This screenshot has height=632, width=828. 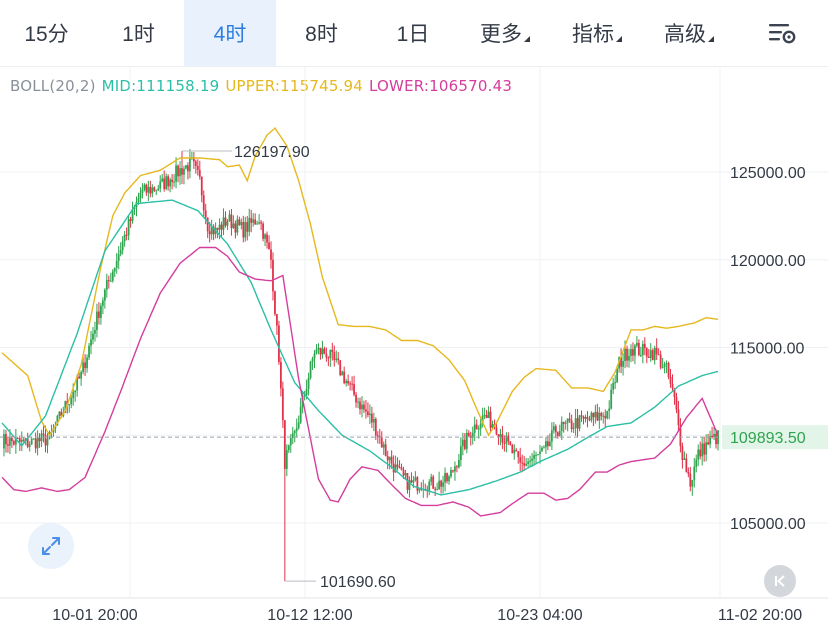 What do you see at coordinates (51, 546) in the screenshot?
I see `fullscreen-button` at bounding box center [51, 546].